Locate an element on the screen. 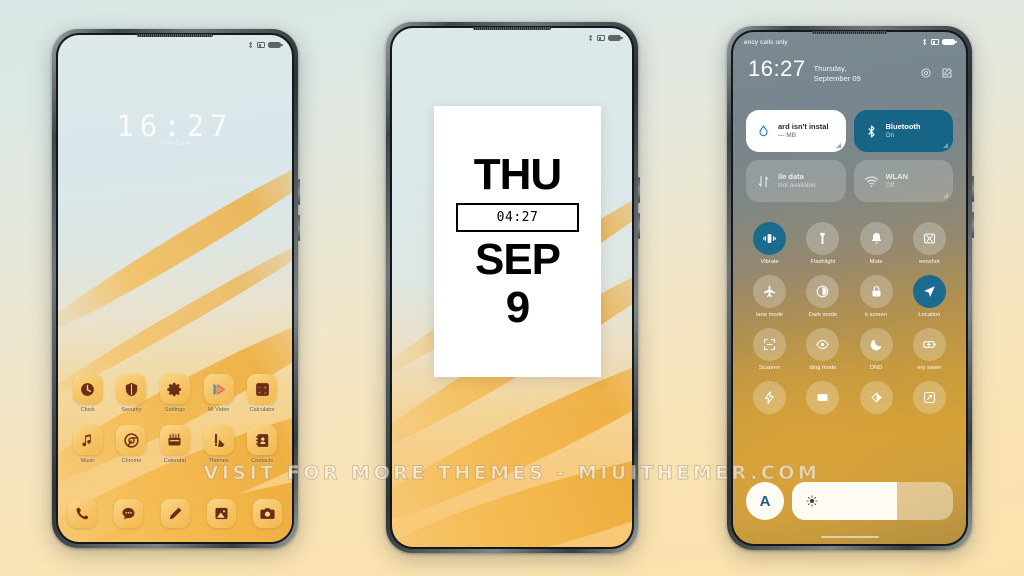 This screenshot has width=1024, height=576. tile-title: ile data is located at coordinates (791, 177).